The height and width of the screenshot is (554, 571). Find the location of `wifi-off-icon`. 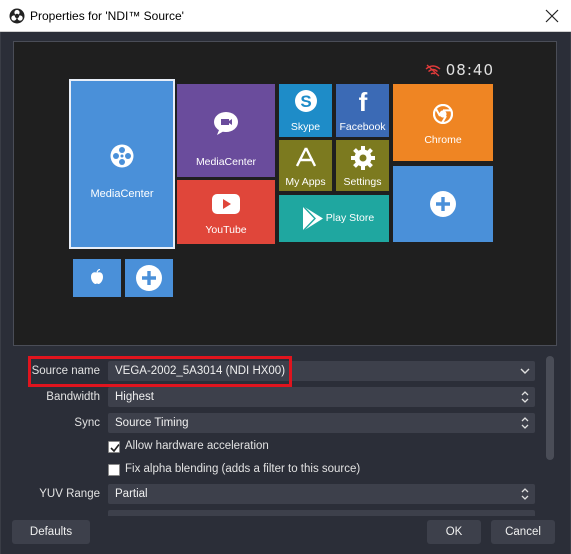

wifi-off-icon is located at coordinates (433, 70).